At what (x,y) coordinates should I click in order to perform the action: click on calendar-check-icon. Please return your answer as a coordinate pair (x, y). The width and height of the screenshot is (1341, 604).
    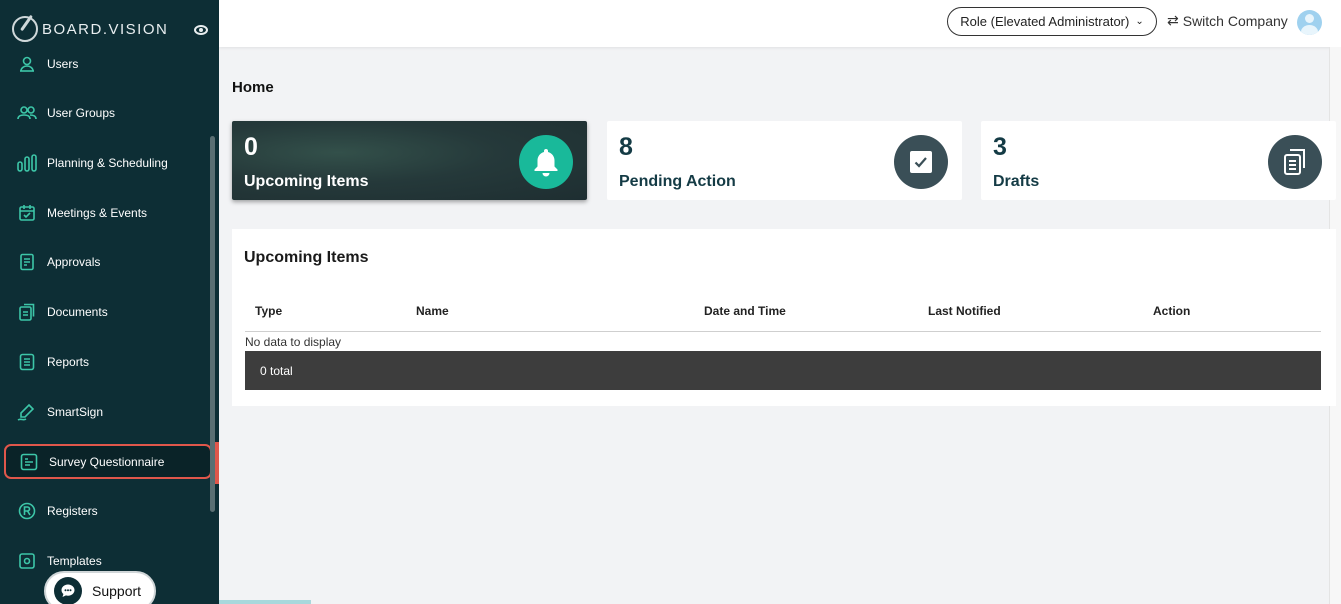
    Looking at the image, I should click on (27, 213).